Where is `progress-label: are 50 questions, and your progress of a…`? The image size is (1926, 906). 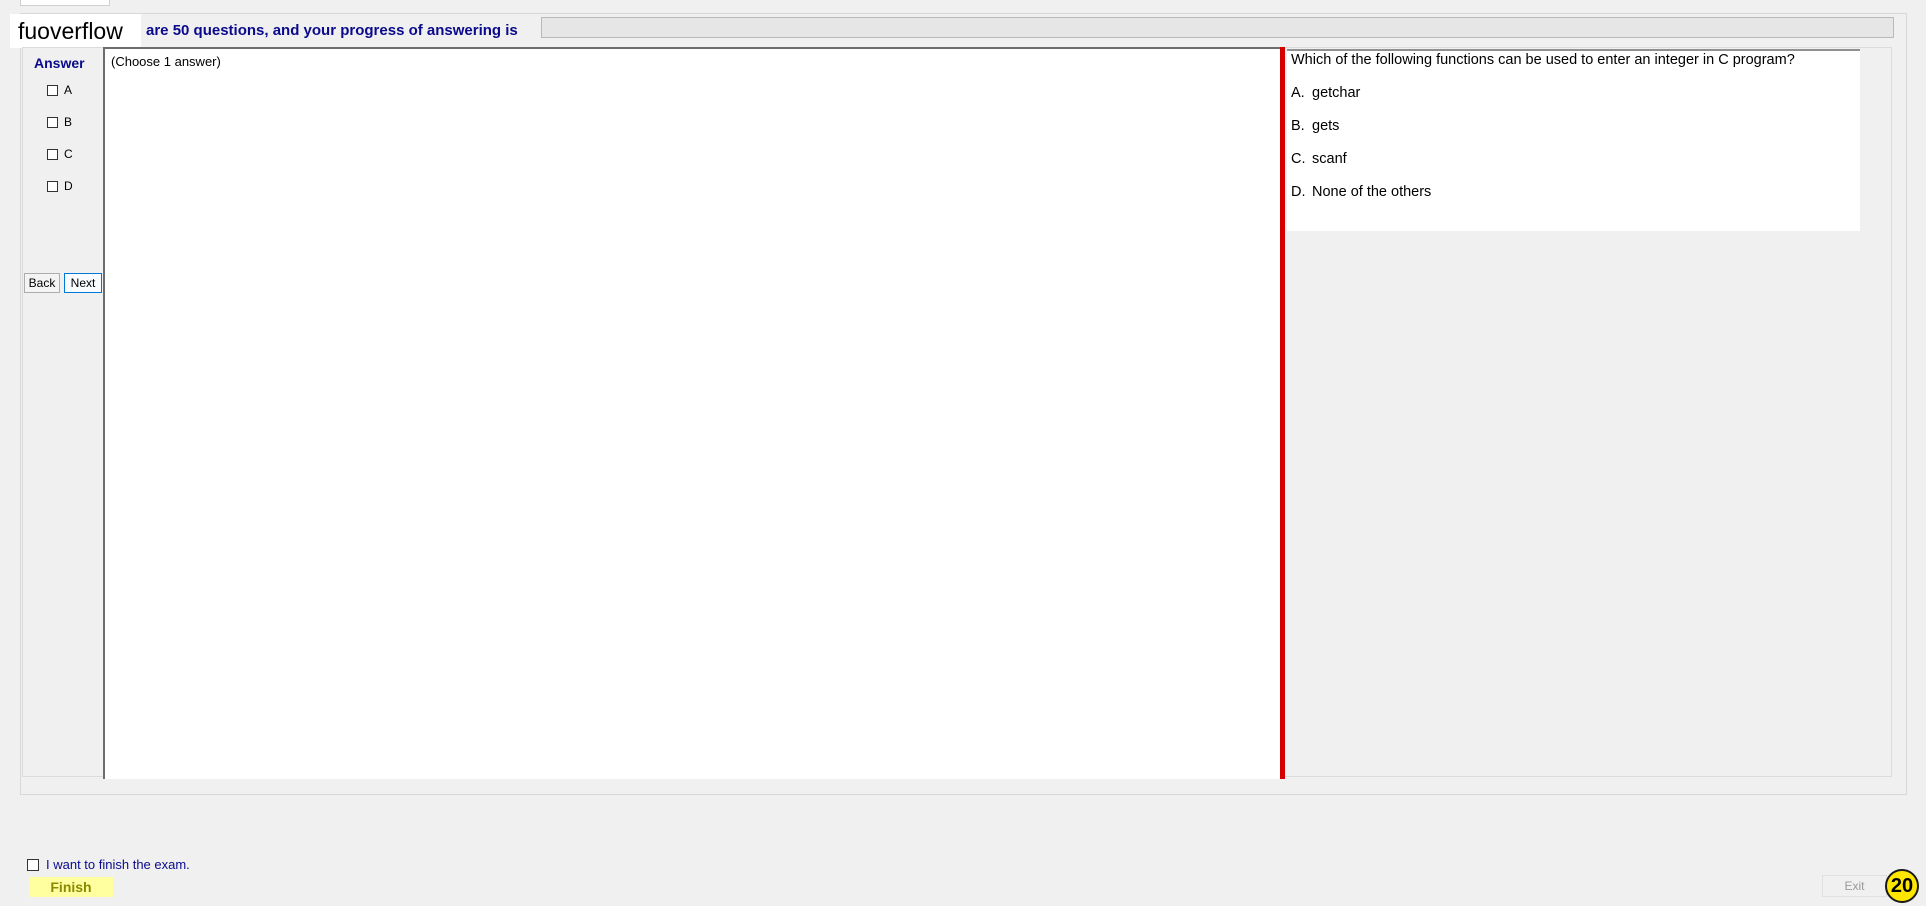
progress-label: are 50 questions, and your progress of a… is located at coordinates (332, 30).